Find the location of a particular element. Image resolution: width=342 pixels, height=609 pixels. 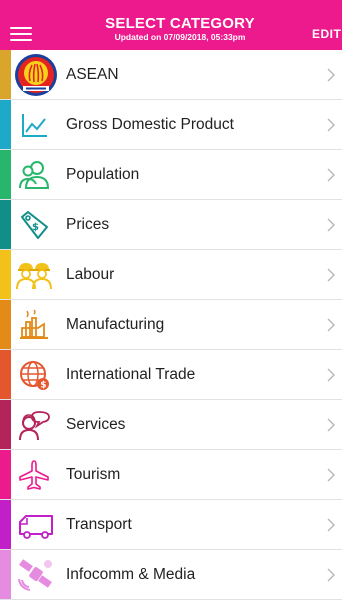

category-item-population: Population is located at coordinates (171, 175).